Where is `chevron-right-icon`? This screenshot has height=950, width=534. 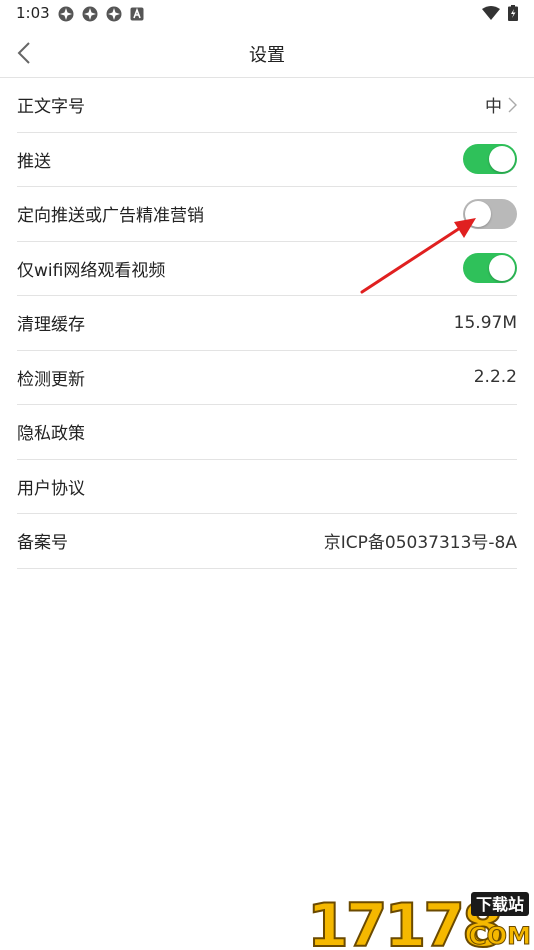
chevron-right-icon is located at coordinates (512, 105).